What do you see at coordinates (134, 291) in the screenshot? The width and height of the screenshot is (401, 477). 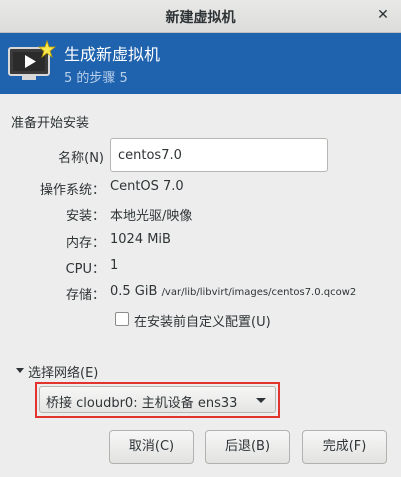 I see `storage-size: 0.5 GiB` at bounding box center [134, 291].